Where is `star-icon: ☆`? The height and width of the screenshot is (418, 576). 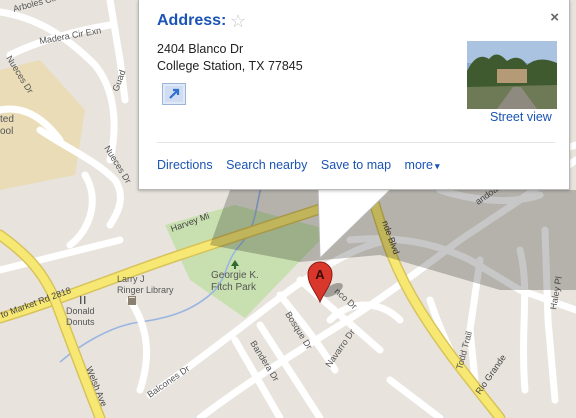 star-icon: ☆ is located at coordinates (238, 21).